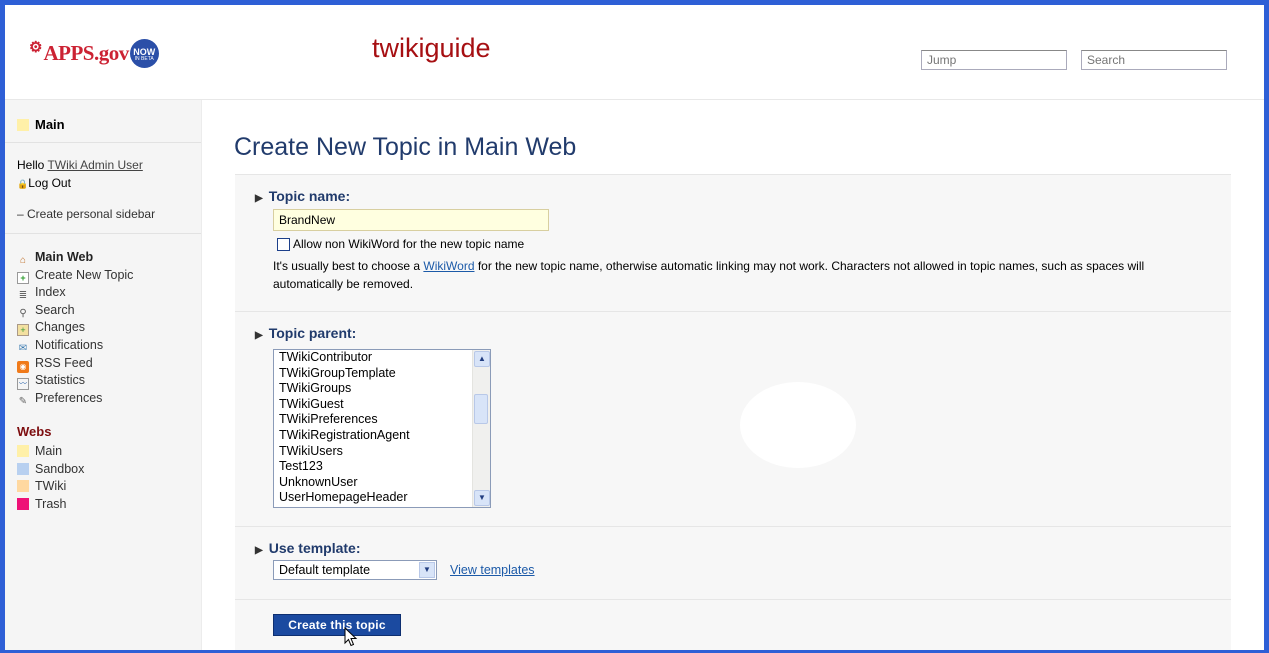 This screenshot has height=653, width=1269. I want to click on list-item: TWikiGroups, so click(382, 389).